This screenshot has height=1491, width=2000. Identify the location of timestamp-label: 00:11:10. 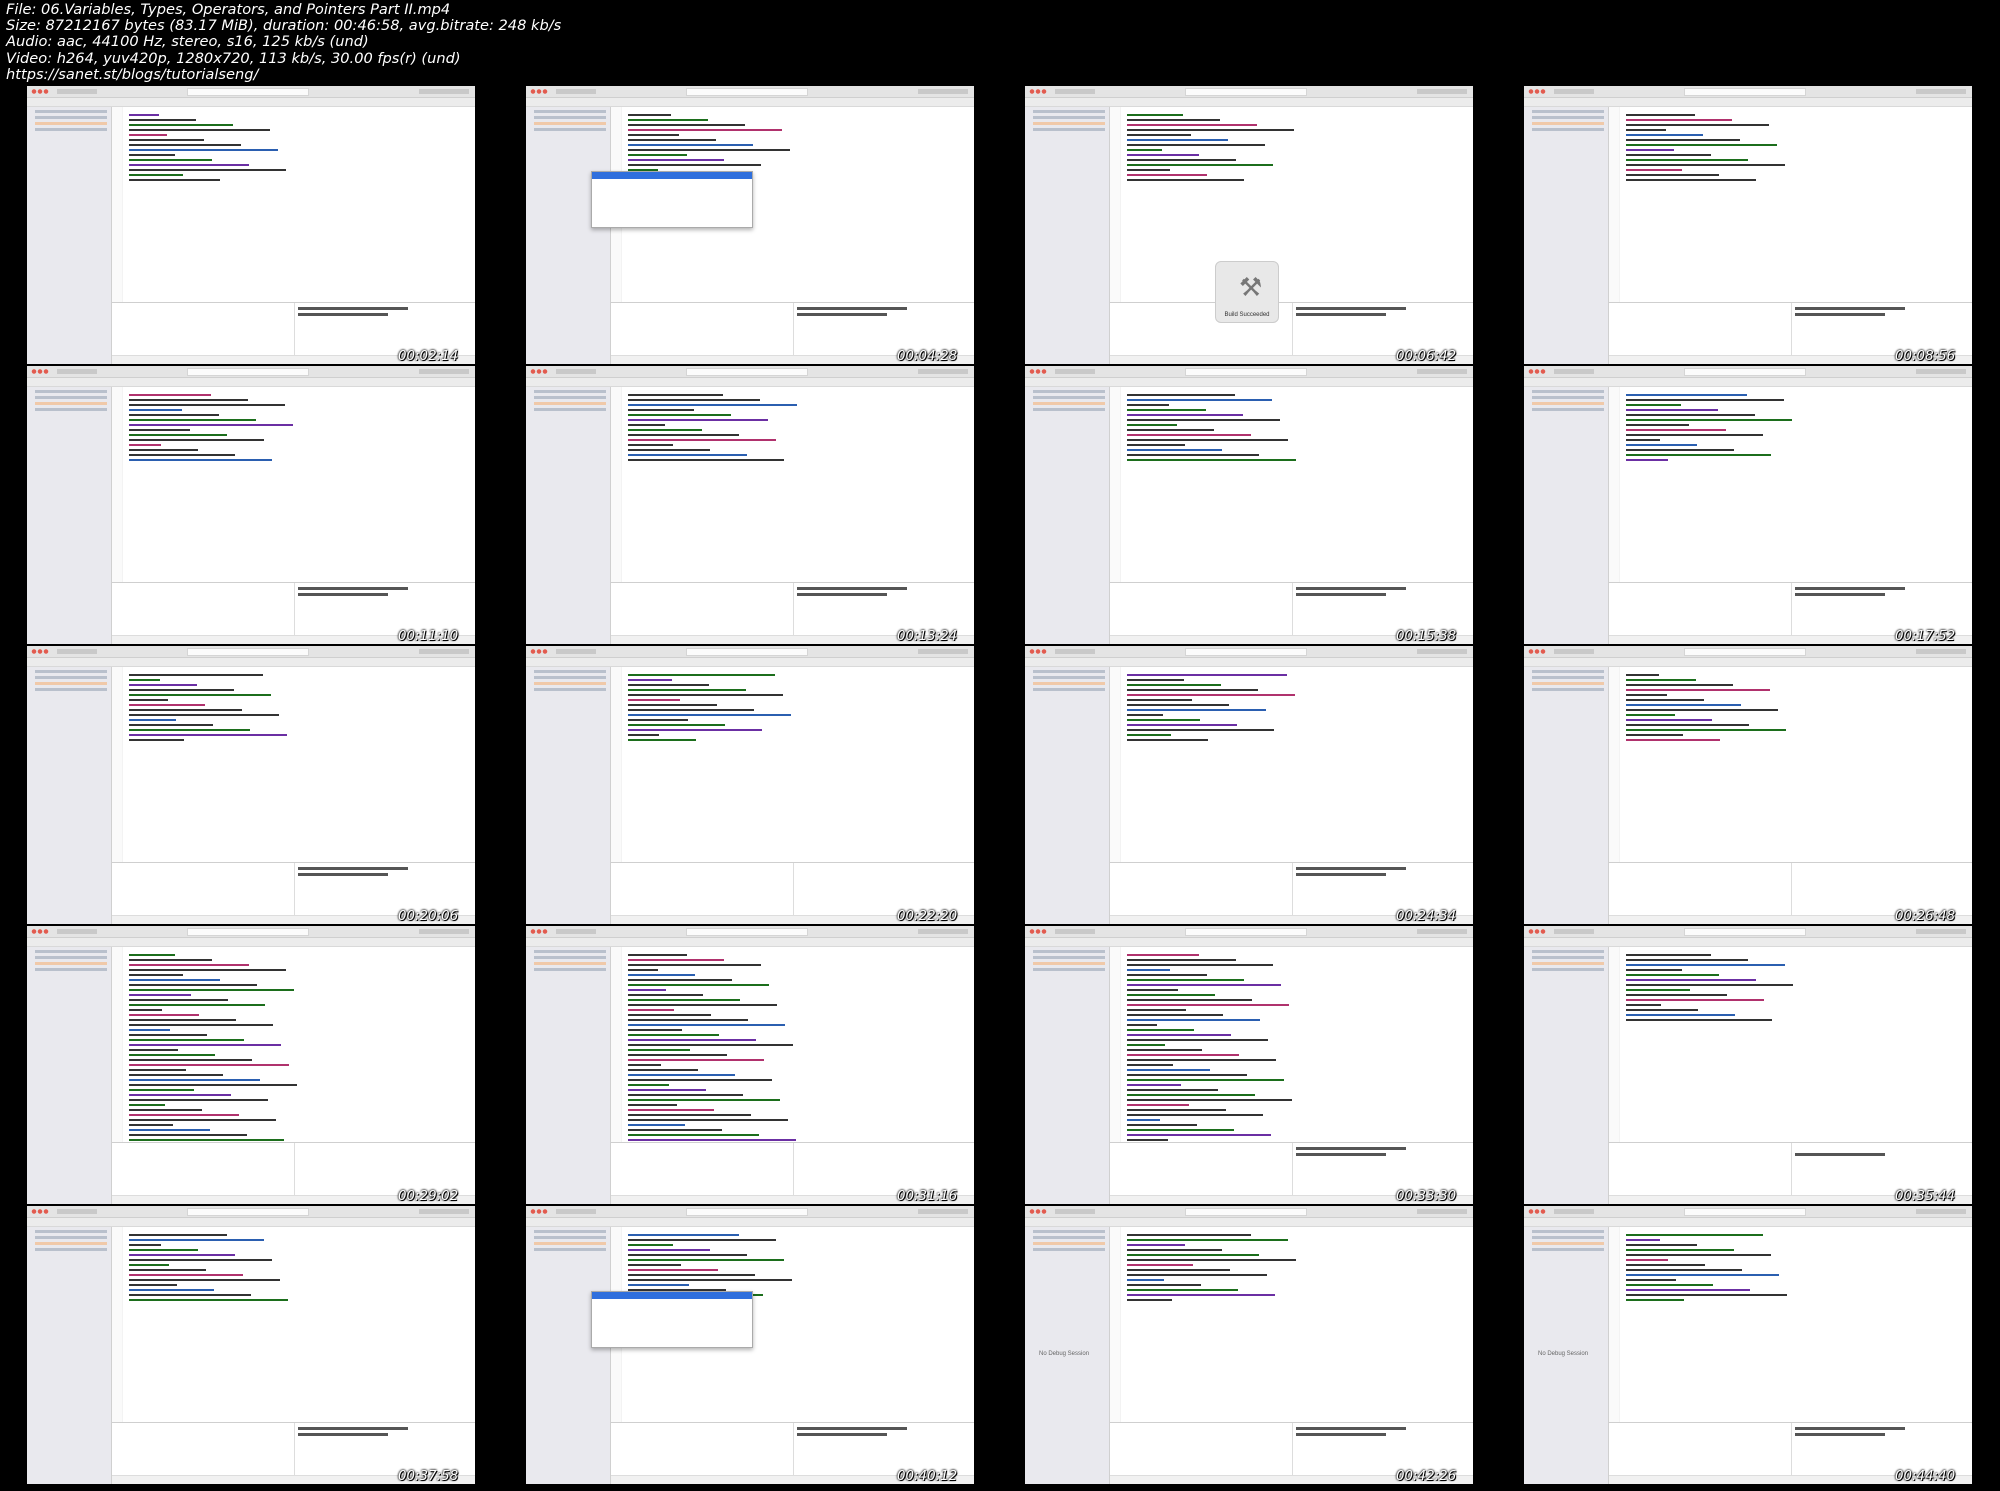
(428, 636).